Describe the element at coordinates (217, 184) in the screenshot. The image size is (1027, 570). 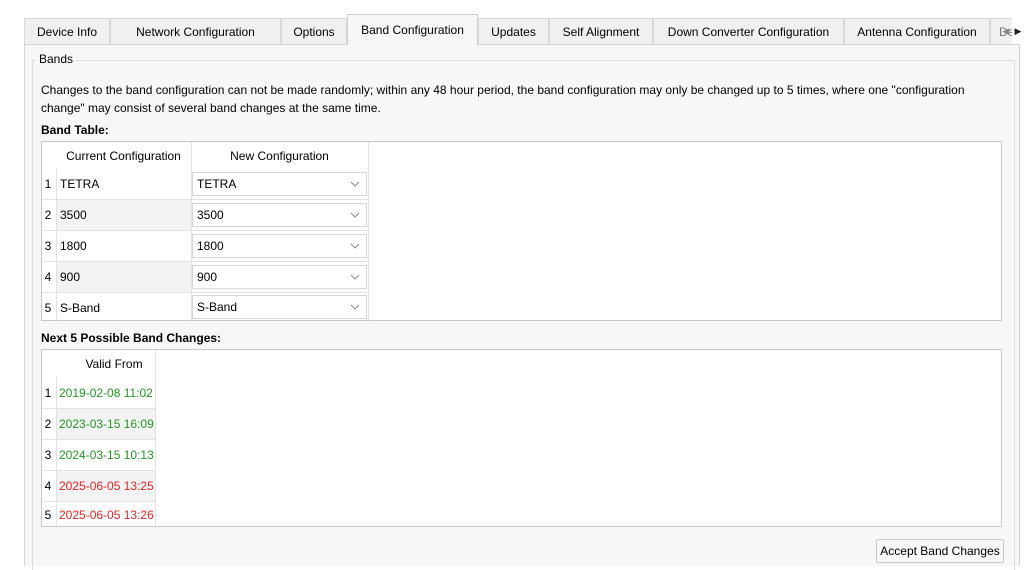
I see `new-config-value: TETRA` at that location.